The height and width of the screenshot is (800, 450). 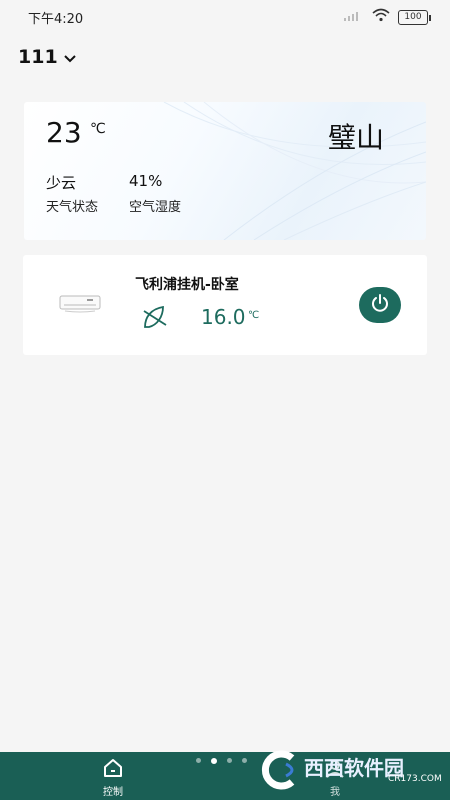 What do you see at coordinates (72, 207) in the screenshot?
I see `weather-condition-label: 天气状态` at bounding box center [72, 207].